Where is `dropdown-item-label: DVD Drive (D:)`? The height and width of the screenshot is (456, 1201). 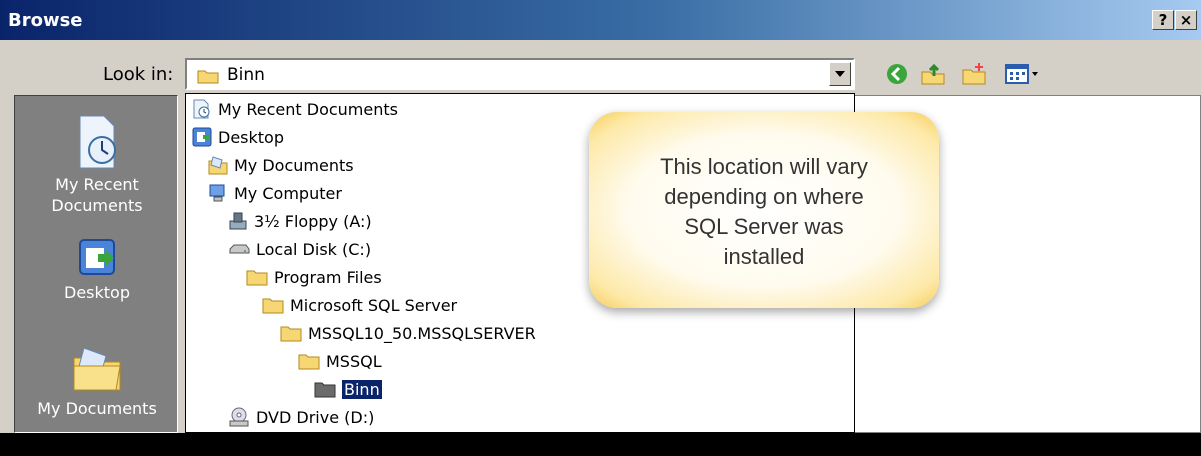 dropdown-item-label: DVD Drive (D:) is located at coordinates (315, 417).